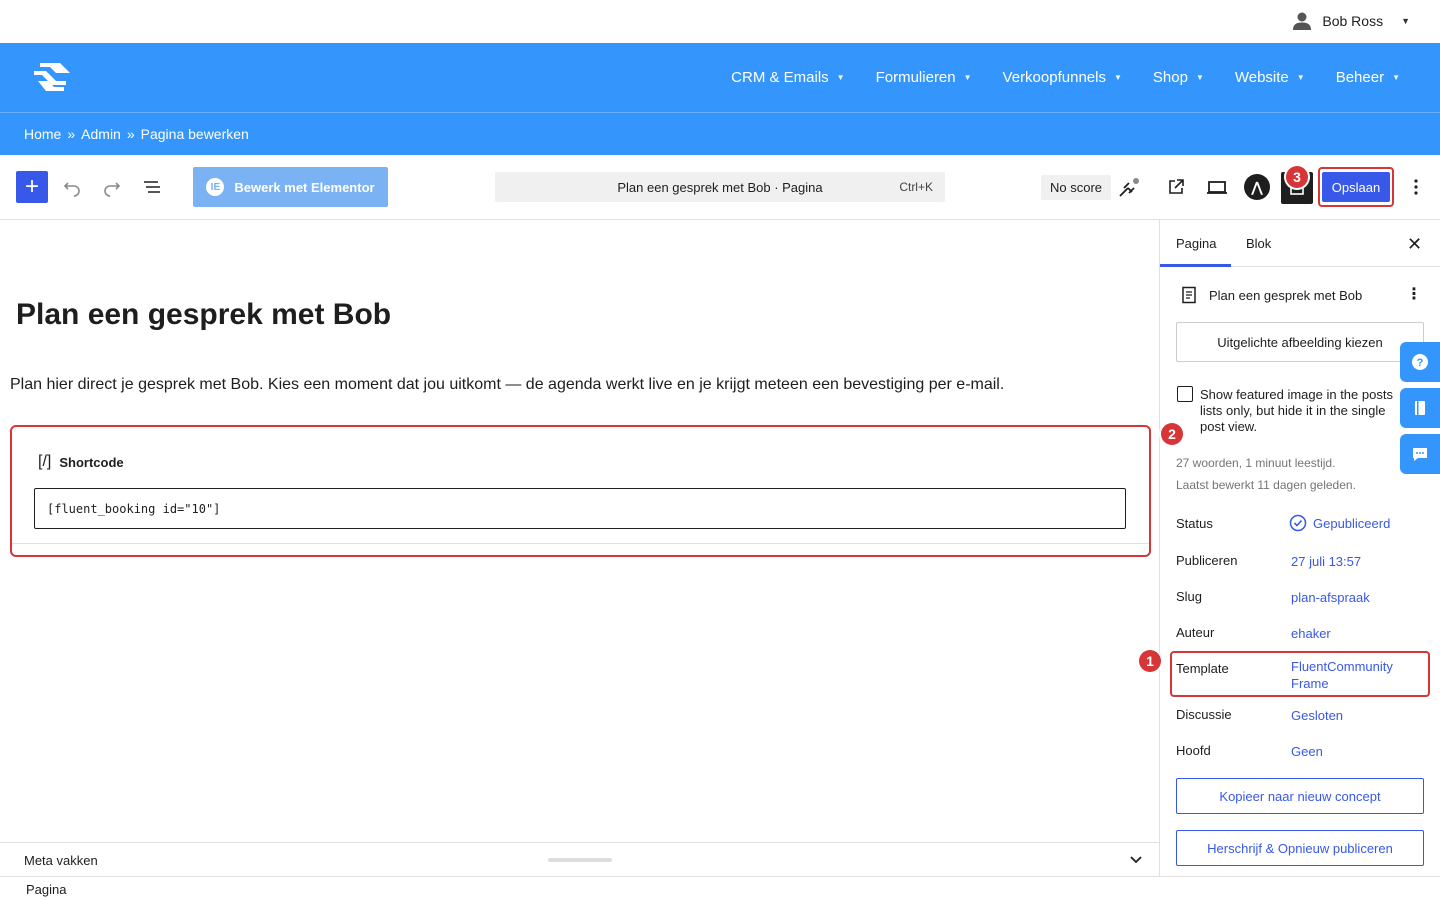 The width and height of the screenshot is (1440, 900). Describe the element at coordinates (1300, 342) in the screenshot. I see `featured-image-button: Uitgelichte afbeelding kiezen` at that location.